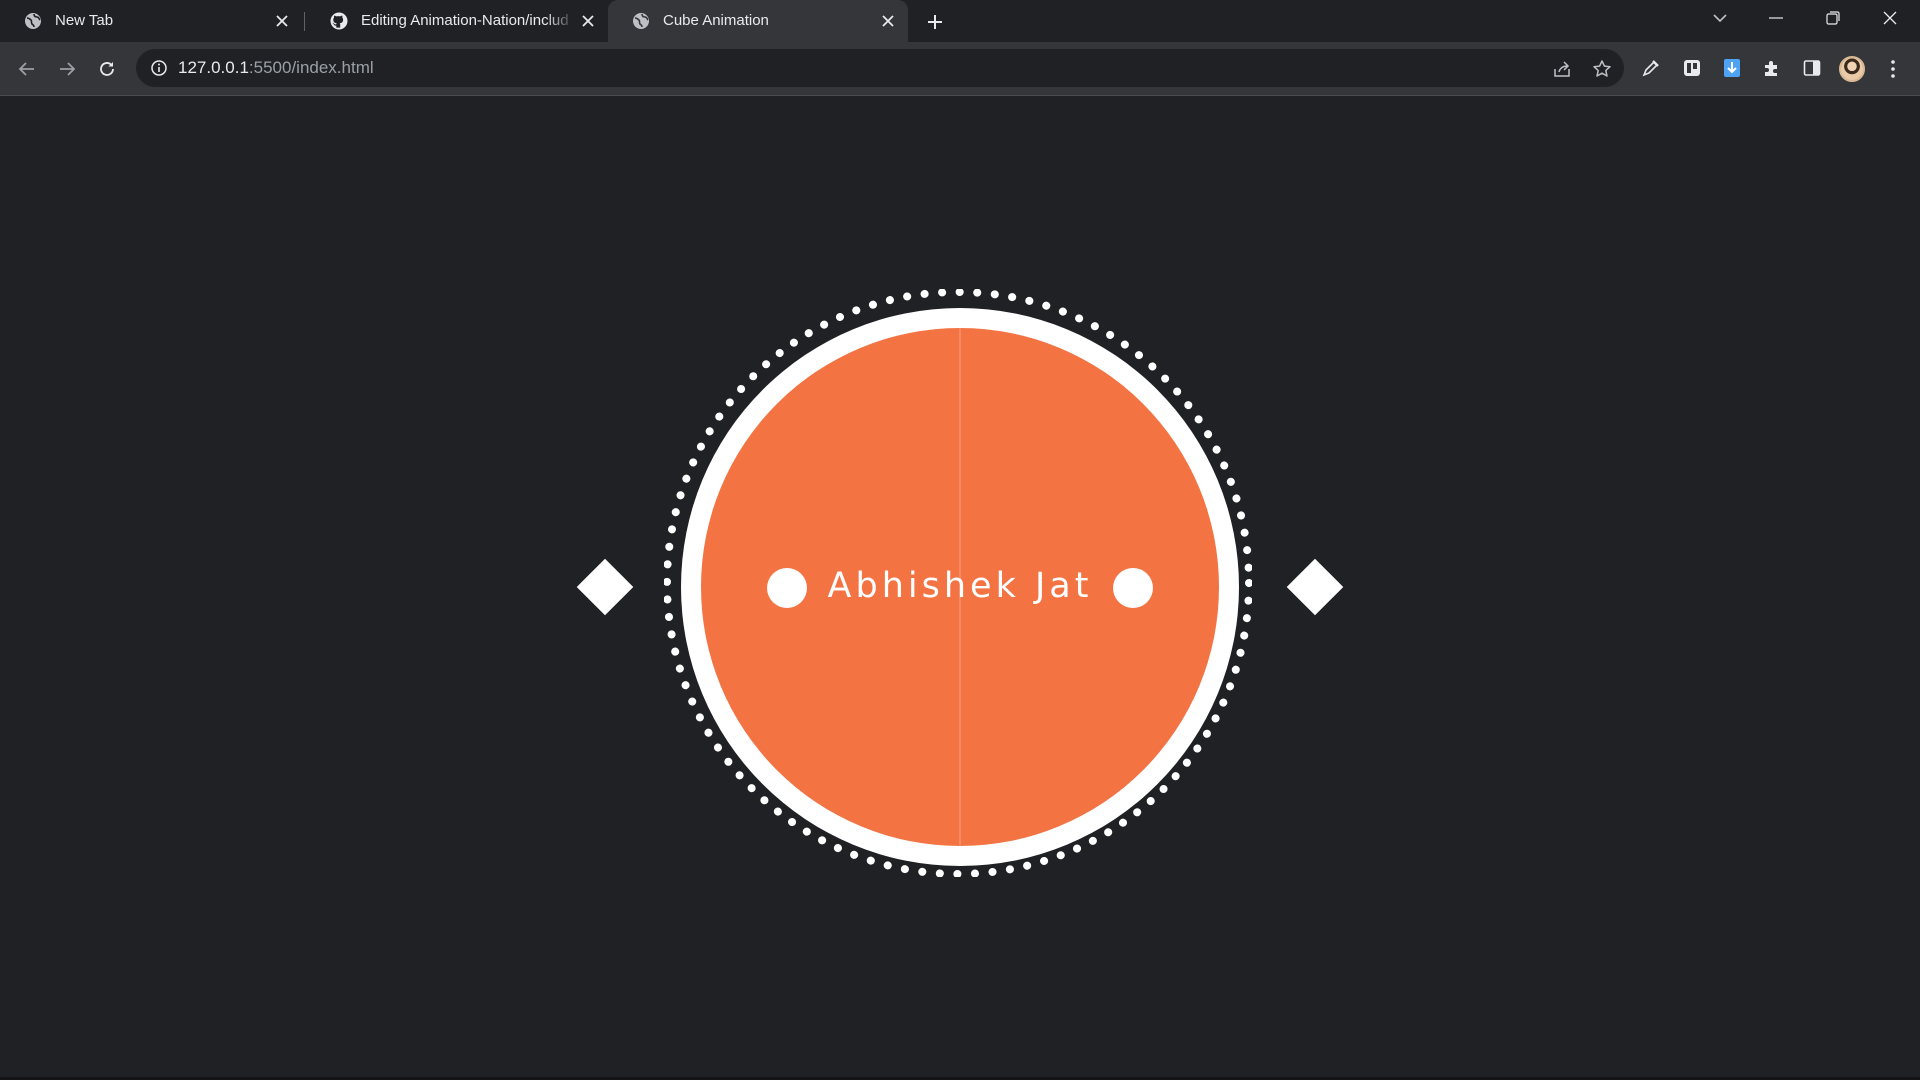 This screenshot has height=1080, width=1920. I want to click on share-icon, so click(1562, 69).